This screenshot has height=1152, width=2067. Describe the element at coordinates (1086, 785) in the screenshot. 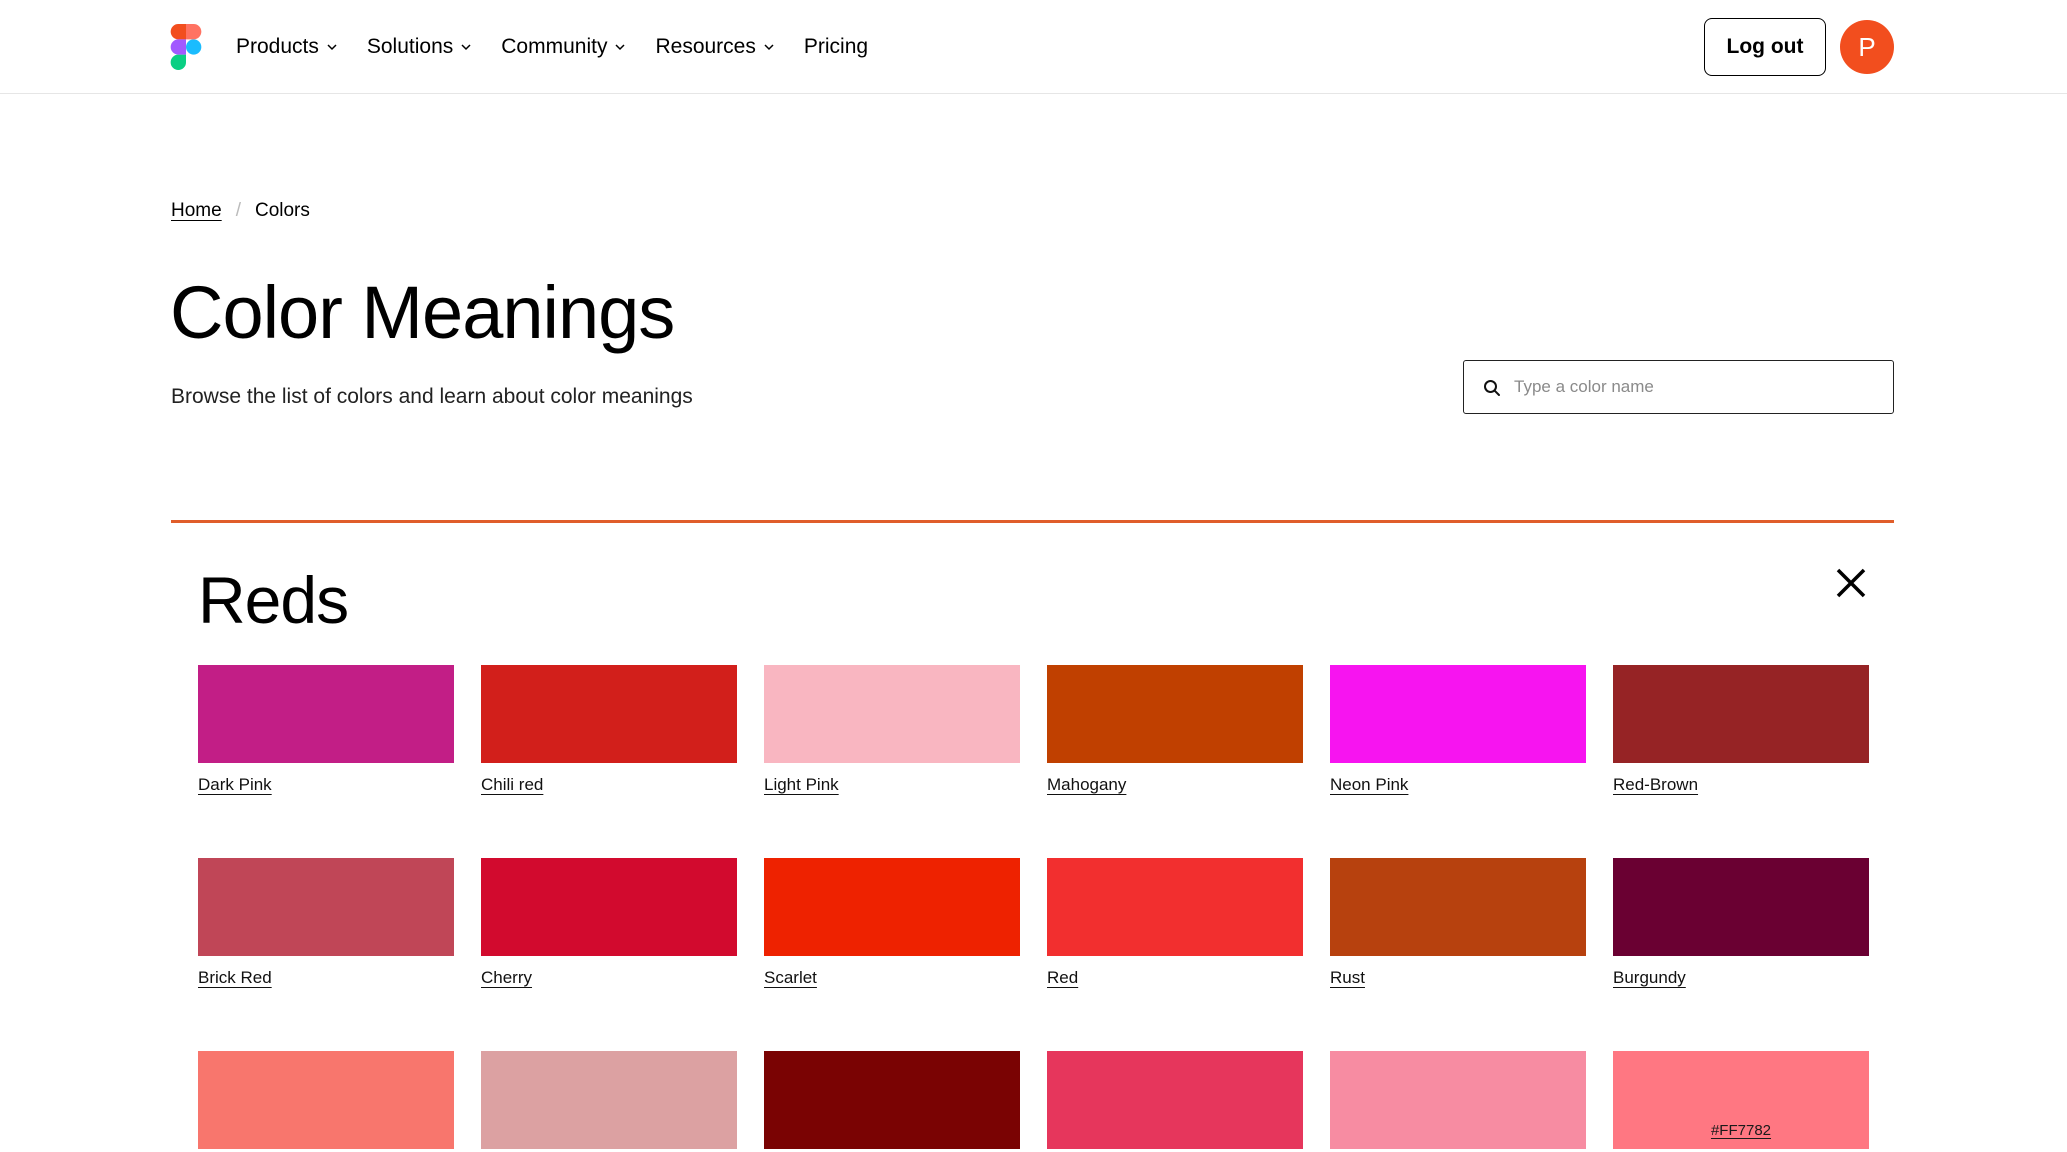

I see `color-name-link: Mahogany` at that location.